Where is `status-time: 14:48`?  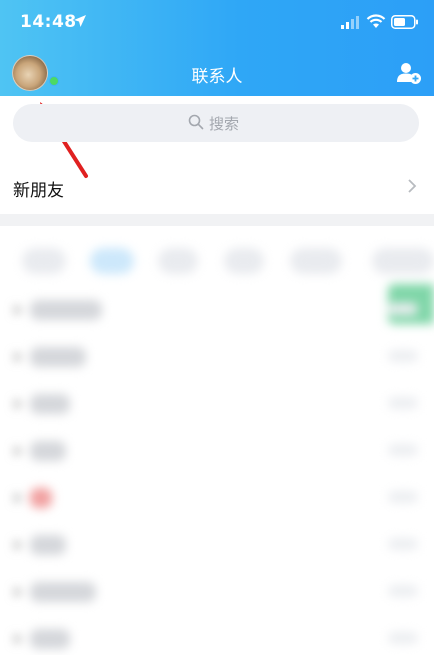 status-time: 14:48 is located at coordinates (48, 22).